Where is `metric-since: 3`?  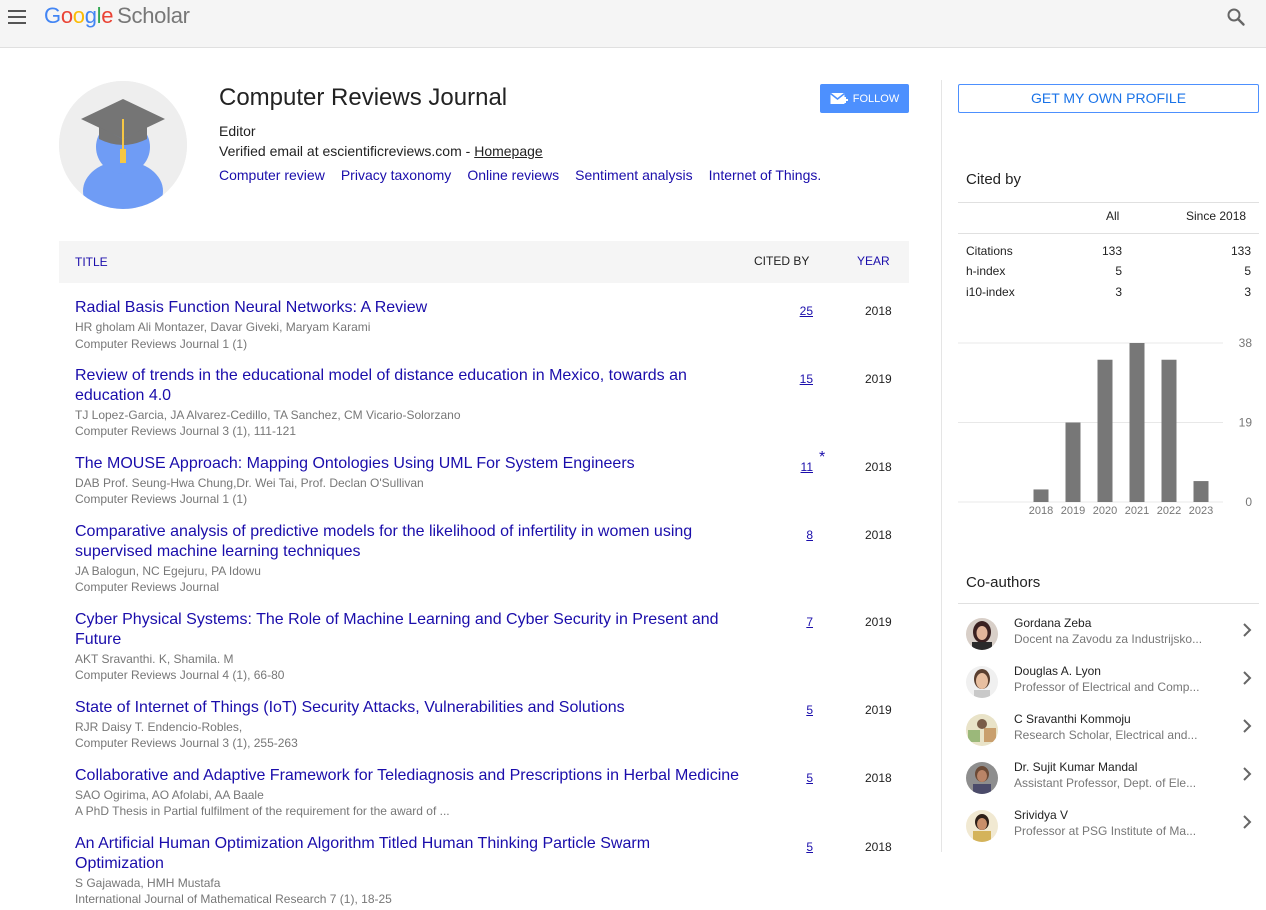
metric-since: 3 is located at coordinates (1247, 292).